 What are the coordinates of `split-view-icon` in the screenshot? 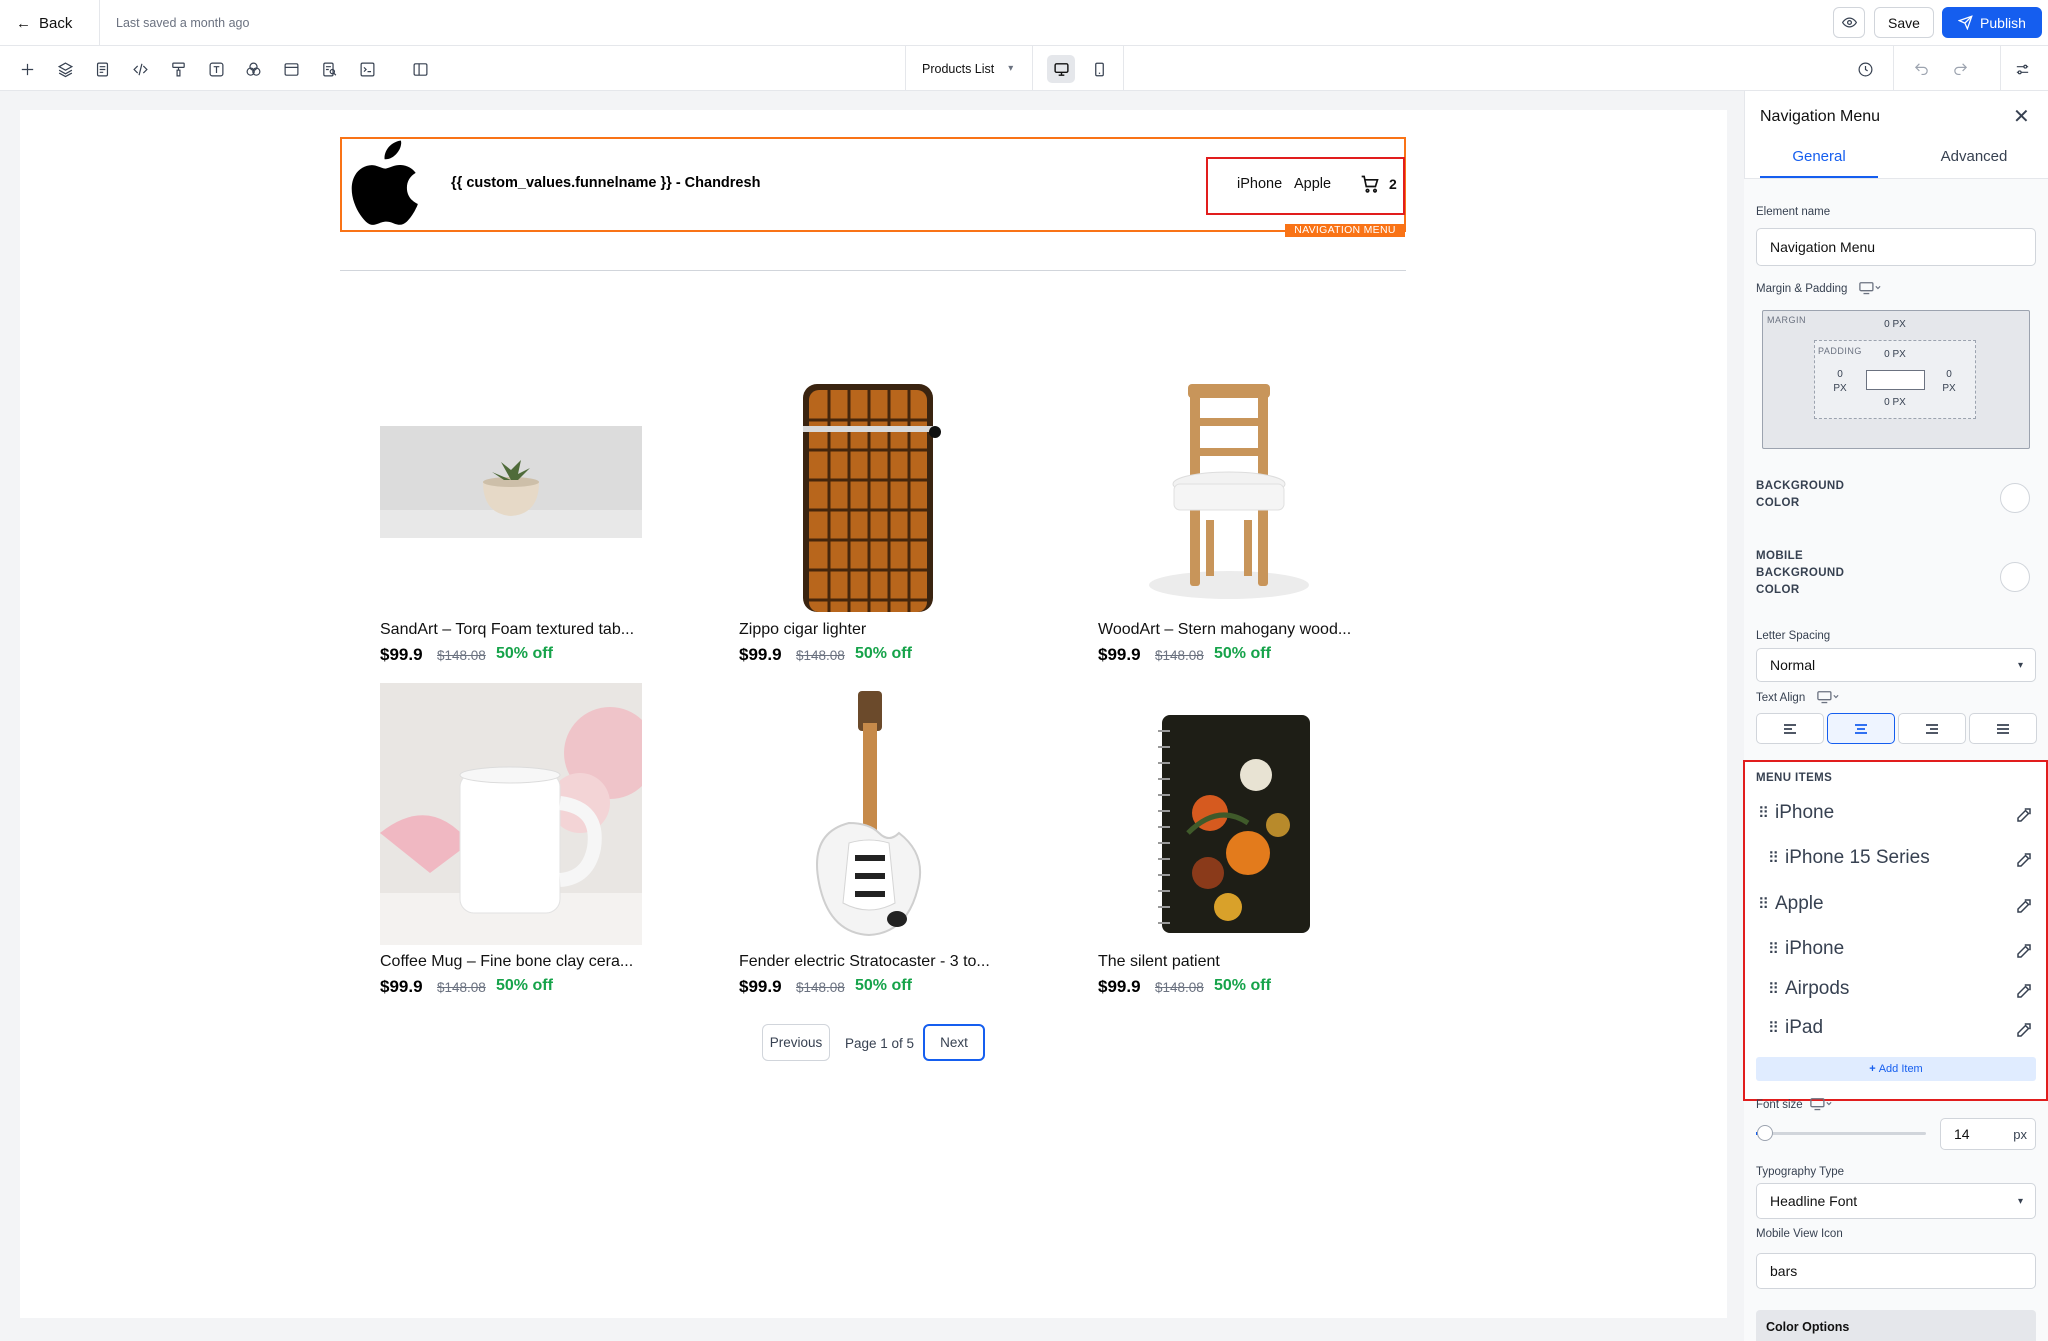 It's located at (420, 69).